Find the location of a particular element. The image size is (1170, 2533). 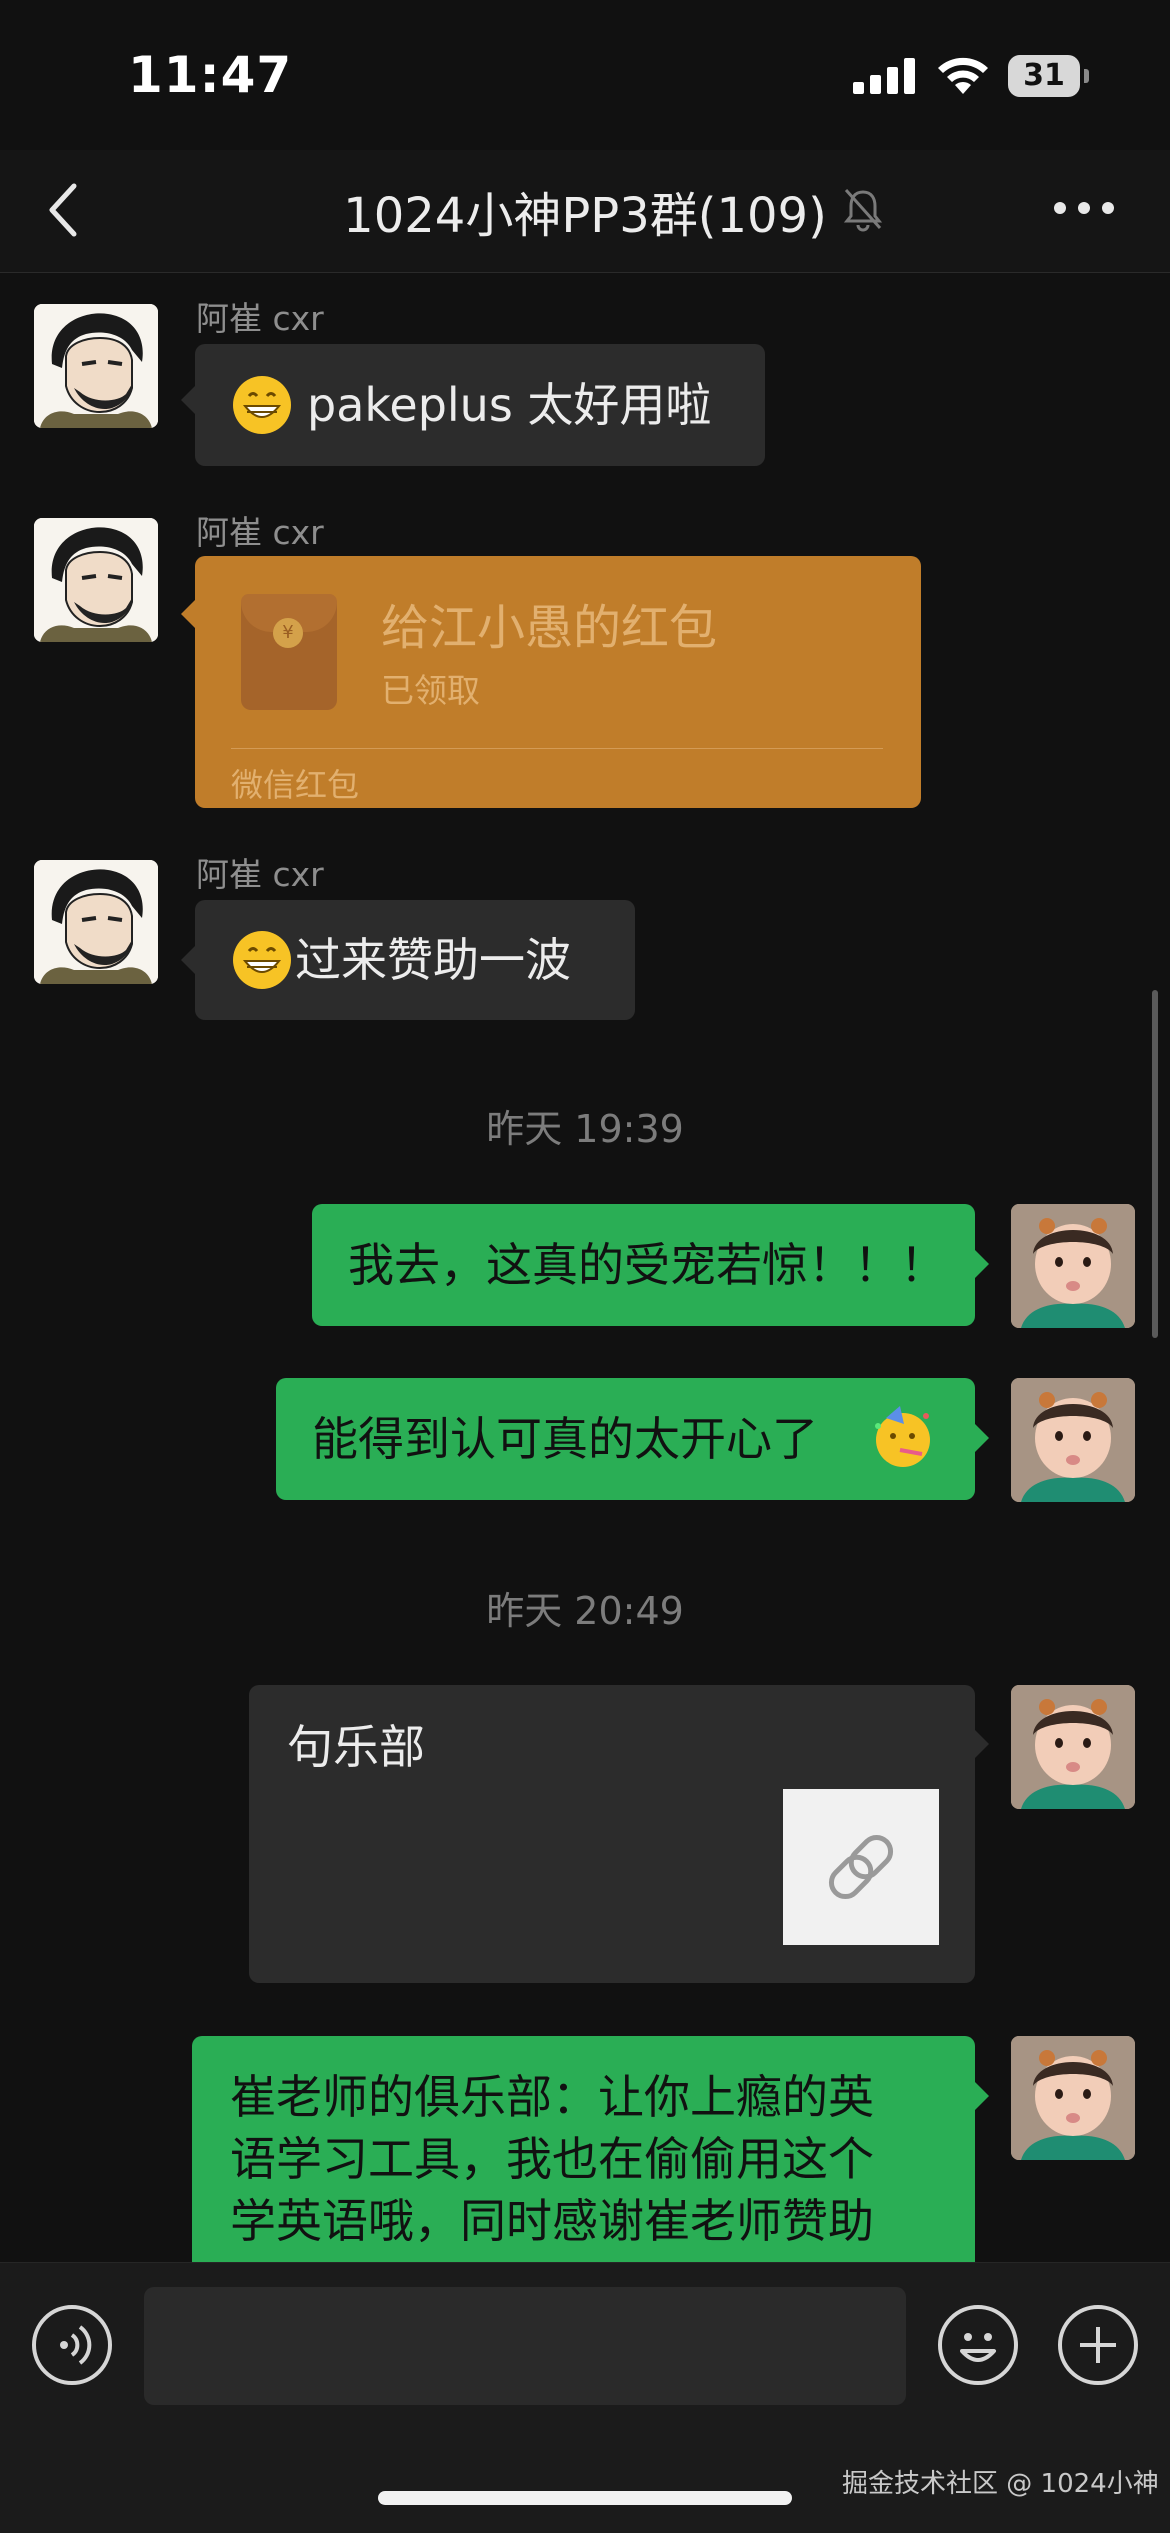

link-thumbnail is located at coordinates (861, 1867).